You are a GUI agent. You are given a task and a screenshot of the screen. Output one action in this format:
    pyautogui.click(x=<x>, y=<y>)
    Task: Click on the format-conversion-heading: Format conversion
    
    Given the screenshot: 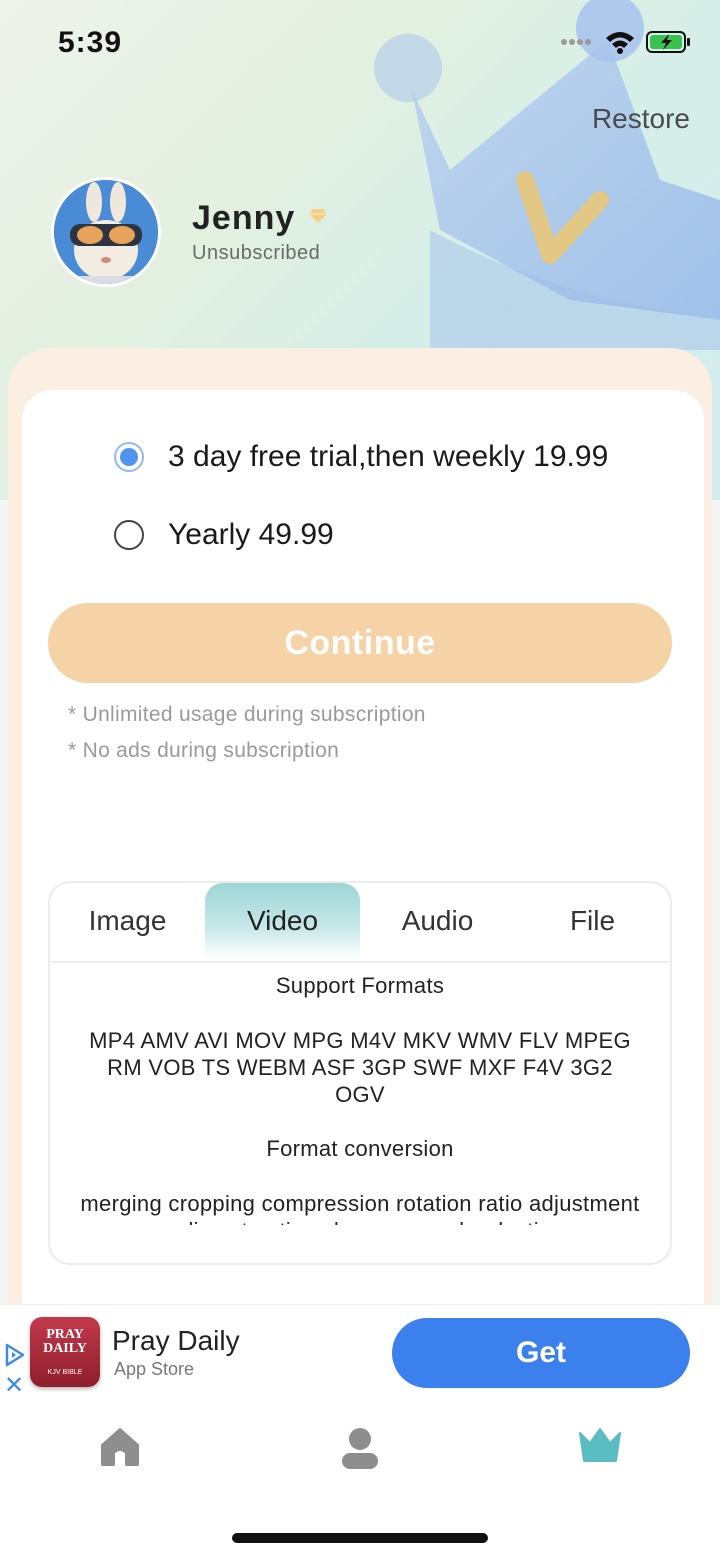 What is the action you would take?
    pyautogui.click(x=360, y=1148)
    